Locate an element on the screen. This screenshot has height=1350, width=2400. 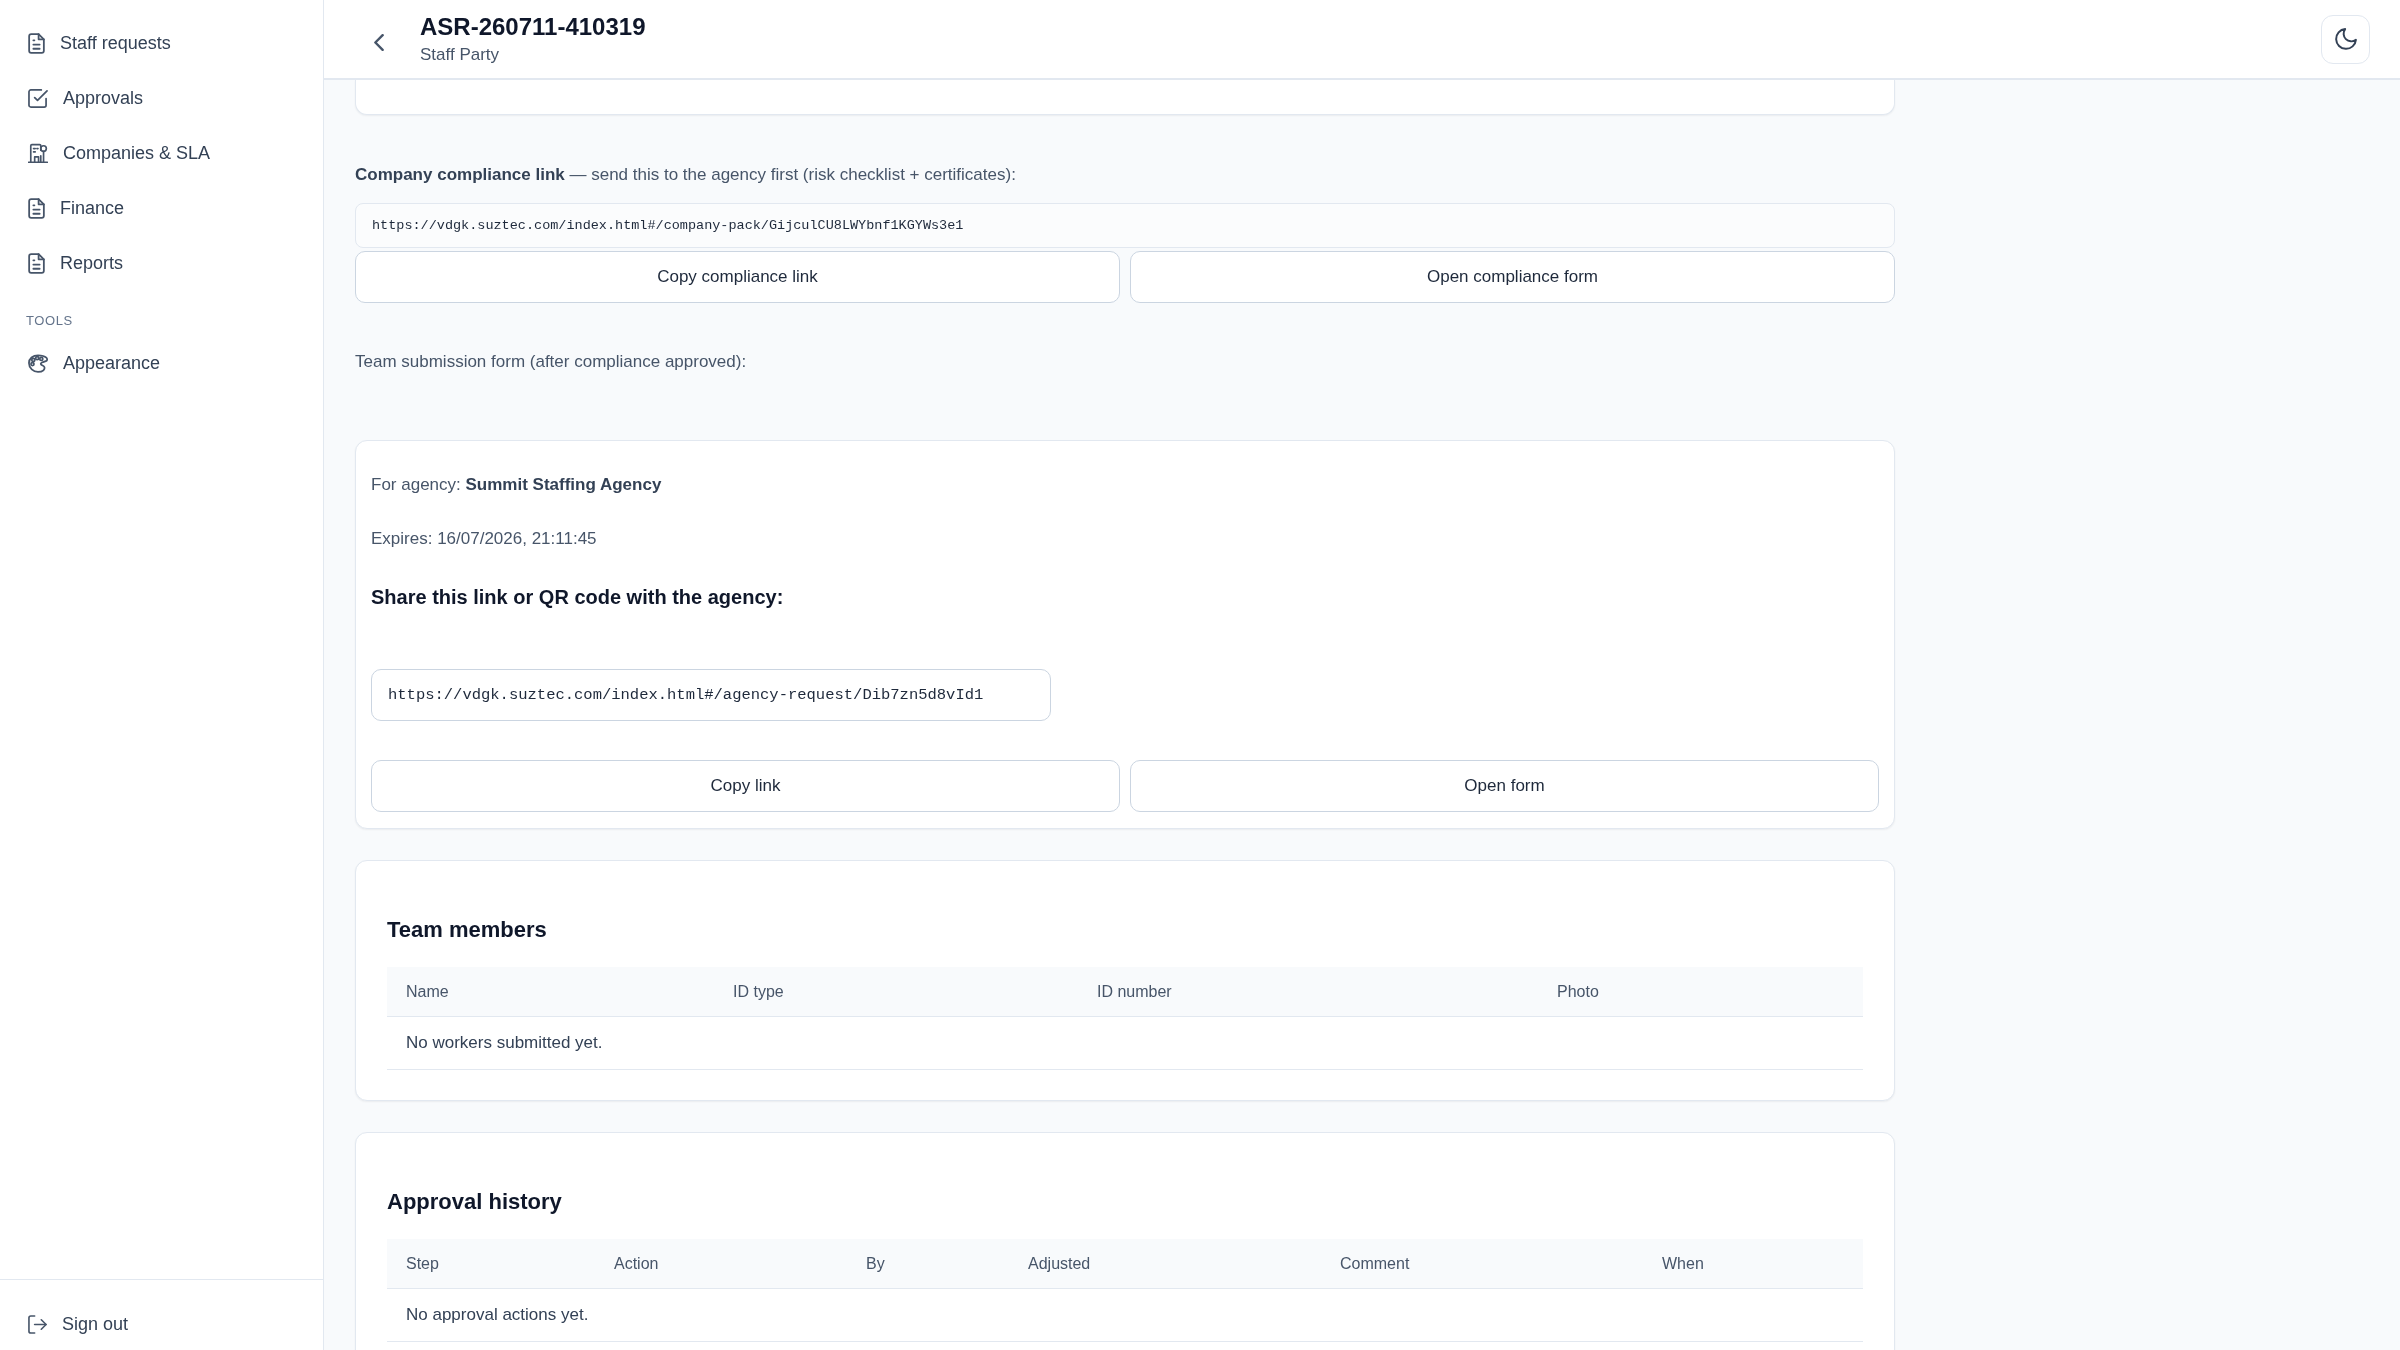
column-header: Photo is located at coordinates (1578, 991).